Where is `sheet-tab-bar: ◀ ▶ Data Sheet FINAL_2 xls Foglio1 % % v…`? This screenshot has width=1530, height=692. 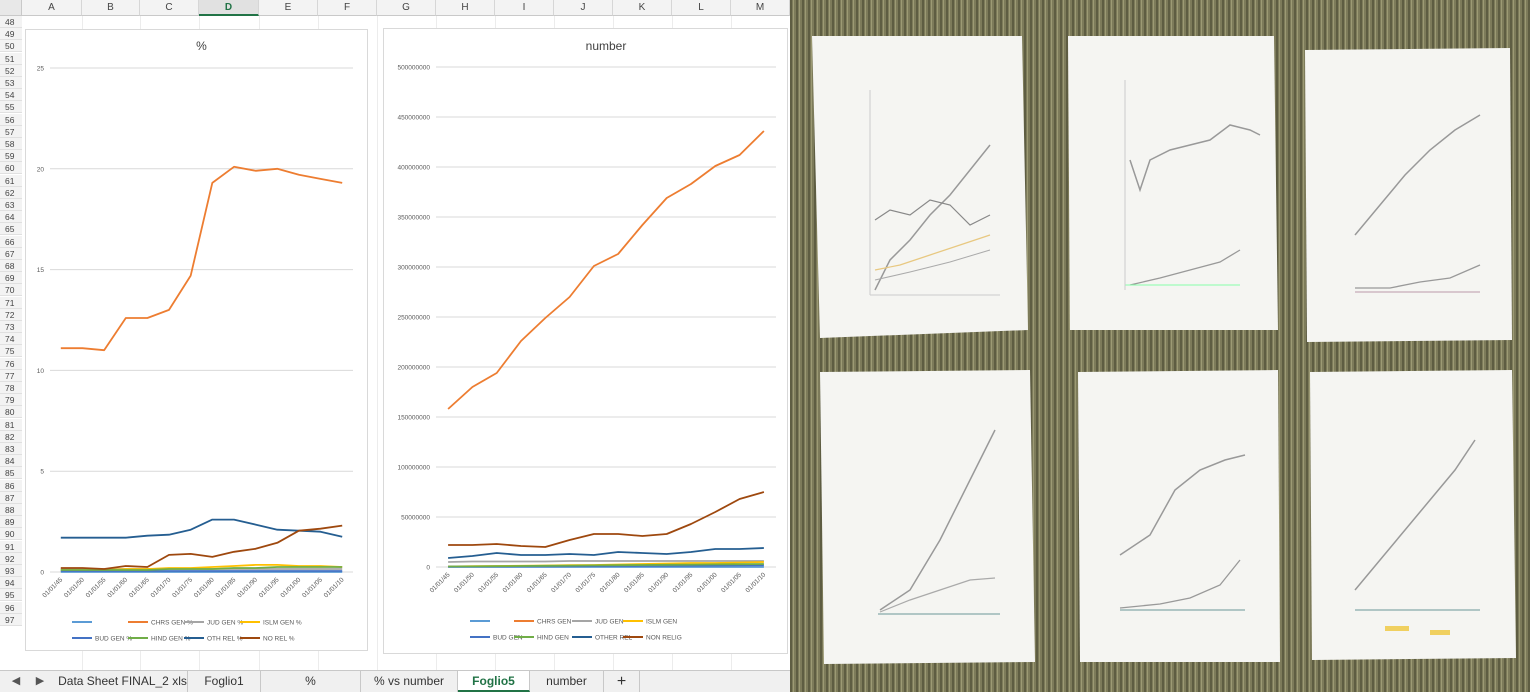 sheet-tab-bar: ◀ ▶ Data Sheet FINAL_2 xls Foglio1 % % v… is located at coordinates (395, 681).